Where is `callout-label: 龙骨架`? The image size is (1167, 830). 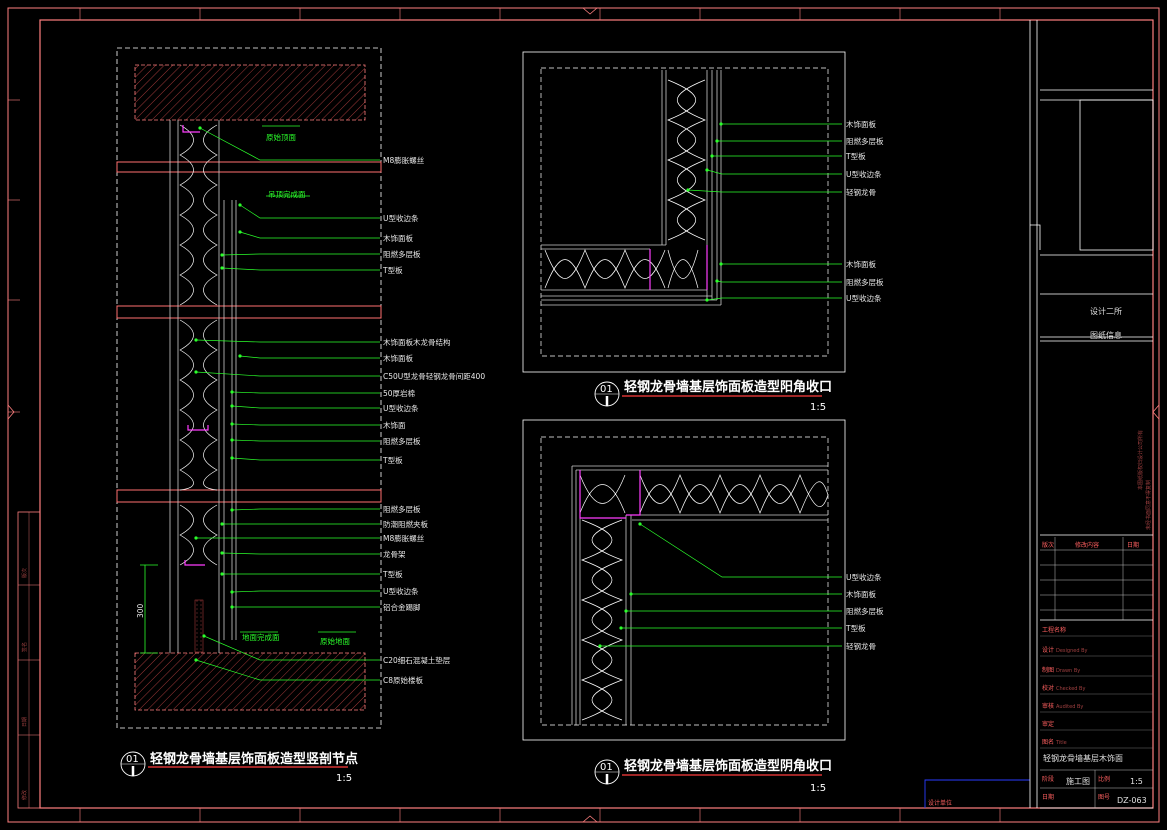 callout-label: 龙骨架 is located at coordinates (394, 554).